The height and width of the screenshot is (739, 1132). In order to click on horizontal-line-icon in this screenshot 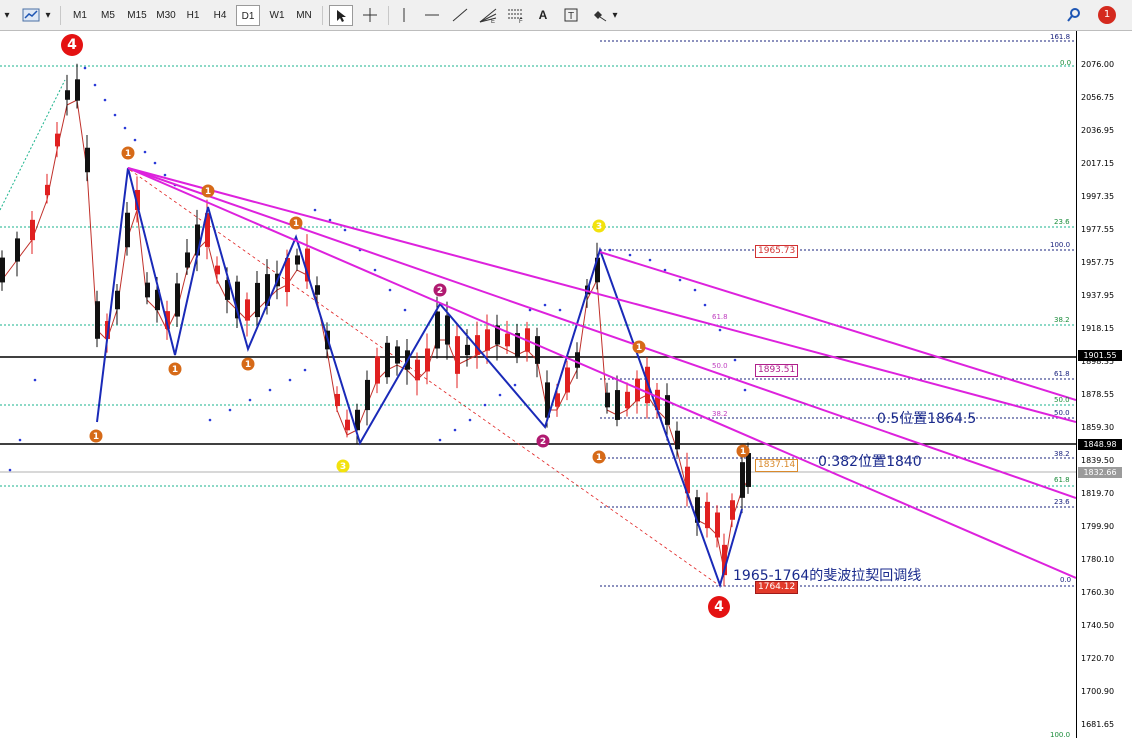, I will do `click(432, 15)`.